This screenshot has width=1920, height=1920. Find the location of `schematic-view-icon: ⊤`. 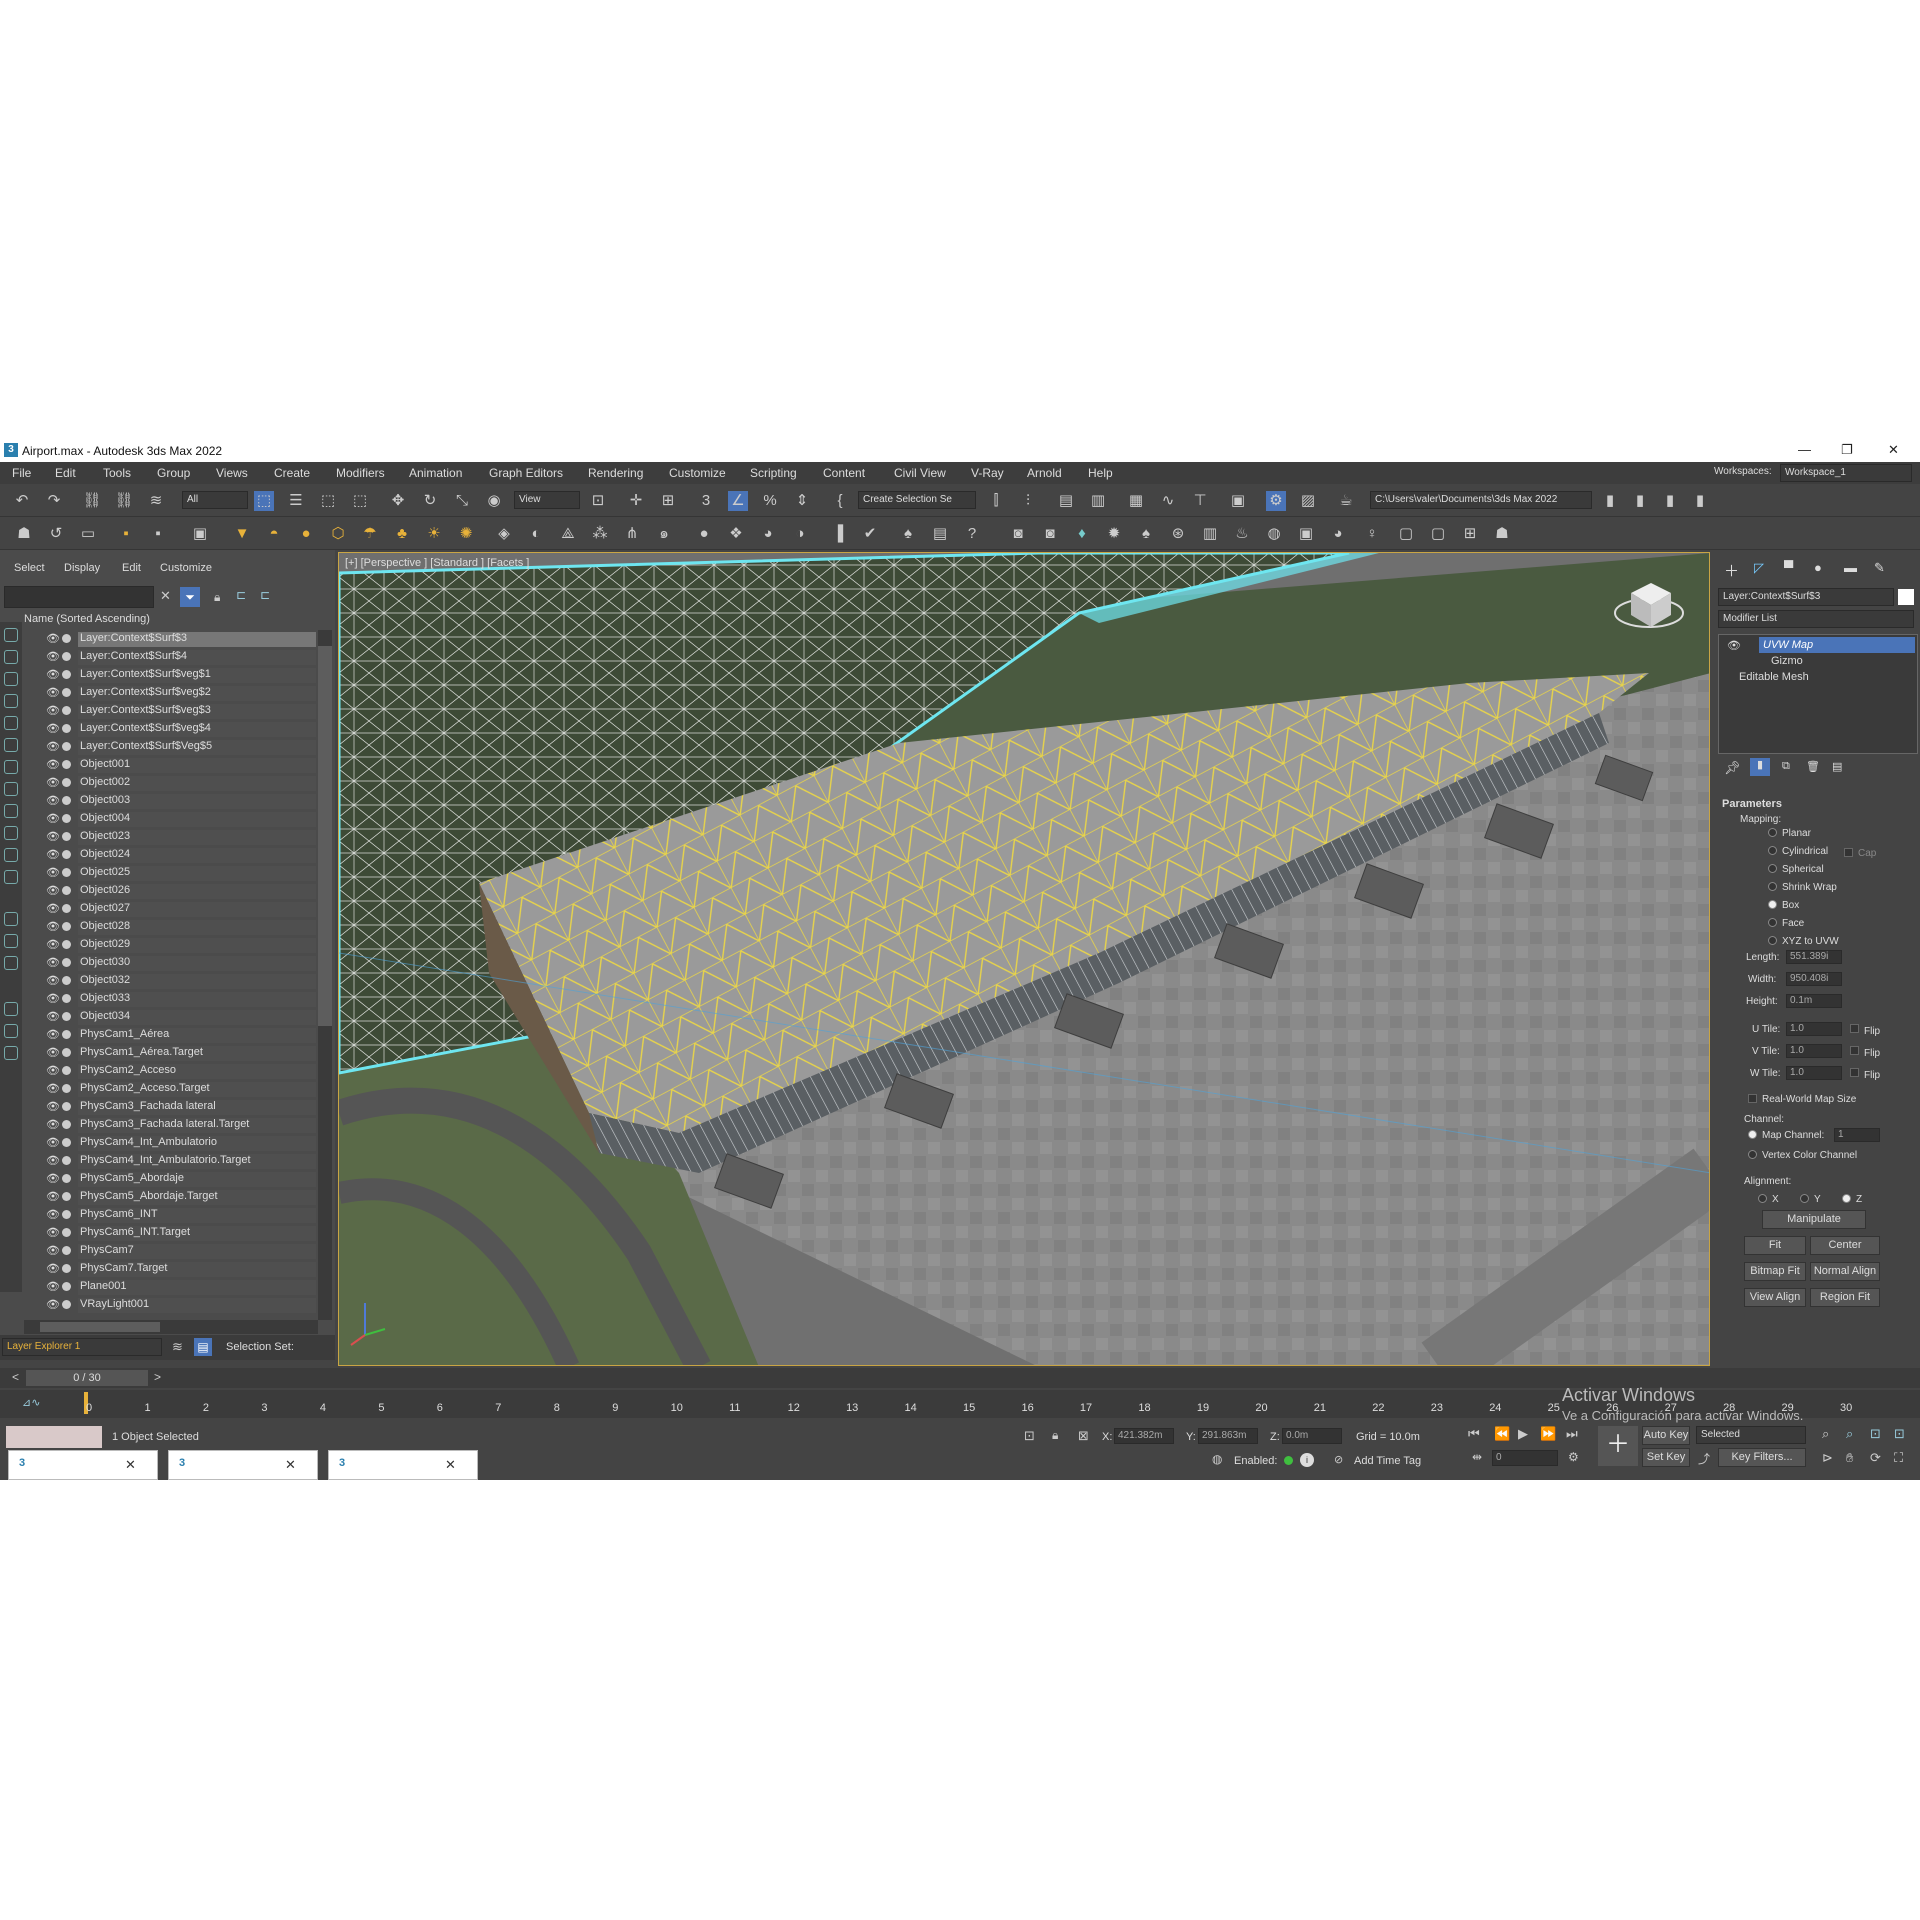

schematic-view-icon: ⊤ is located at coordinates (1200, 501).